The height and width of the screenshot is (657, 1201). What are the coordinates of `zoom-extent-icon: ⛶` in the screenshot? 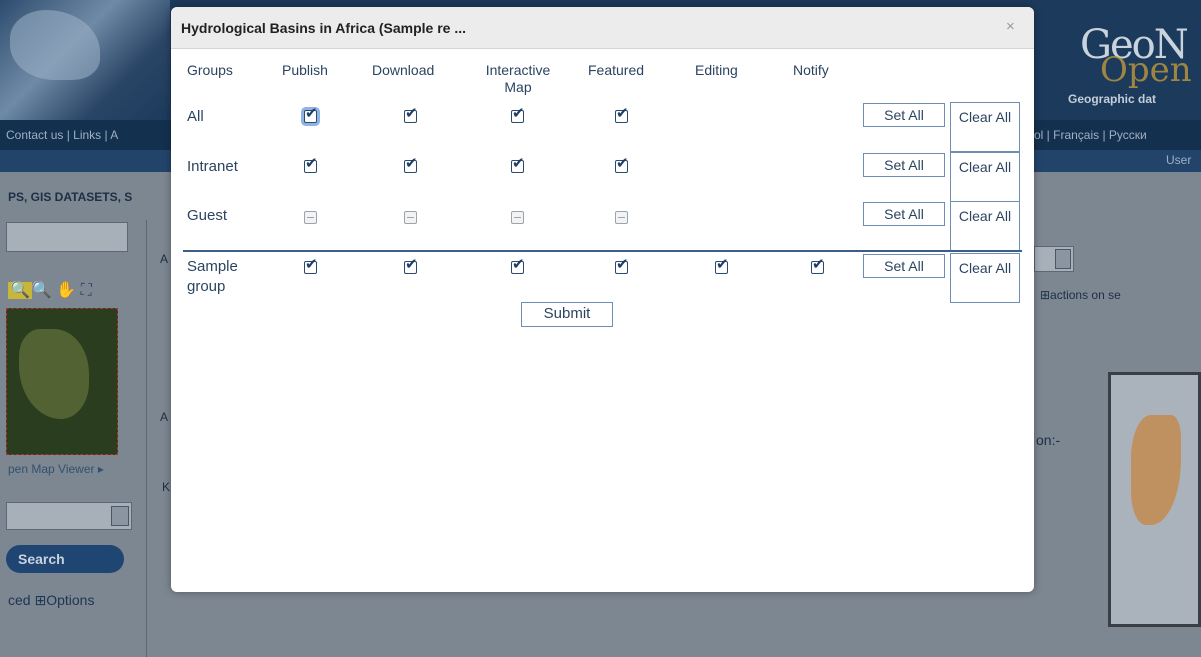 It's located at (86, 290).